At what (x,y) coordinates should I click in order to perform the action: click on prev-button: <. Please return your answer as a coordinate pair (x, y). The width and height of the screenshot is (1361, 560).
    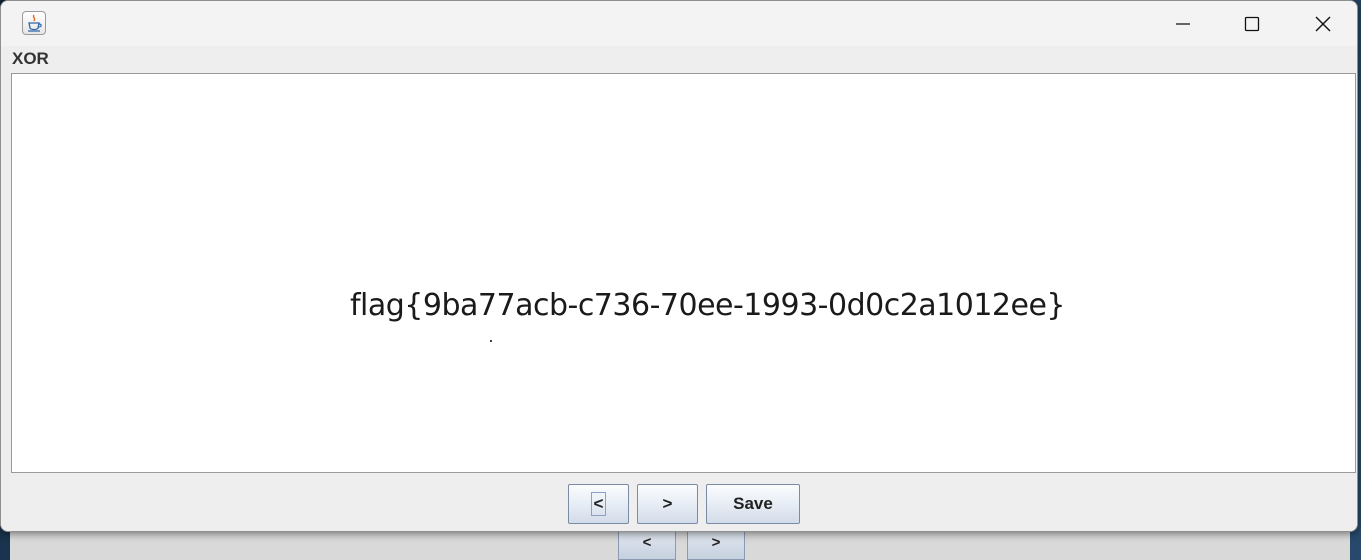
    Looking at the image, I should click on (598, 504).